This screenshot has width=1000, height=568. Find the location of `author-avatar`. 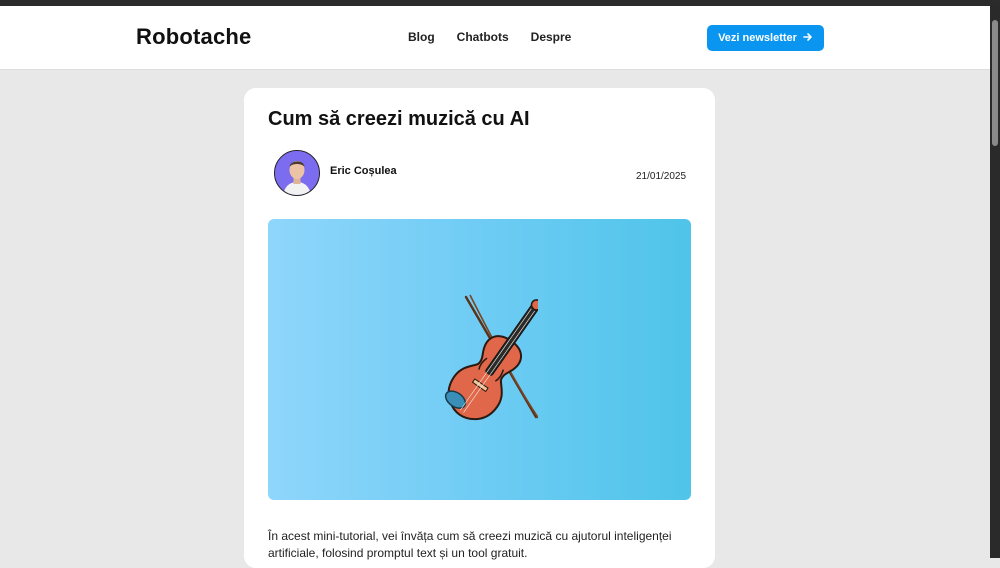

author-avatar is located at coordinates (297, 173).